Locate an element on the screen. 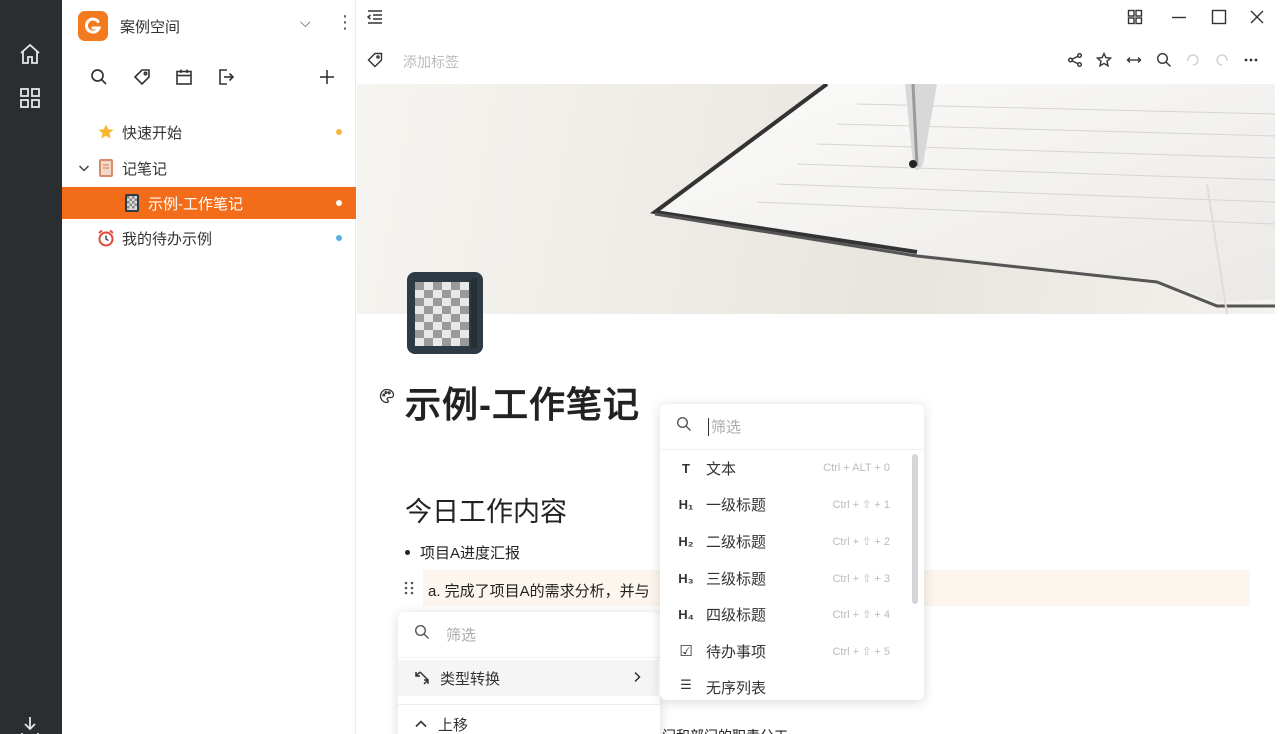  more-vertical-icon: ⋮ is located at coordinates (345, 22).